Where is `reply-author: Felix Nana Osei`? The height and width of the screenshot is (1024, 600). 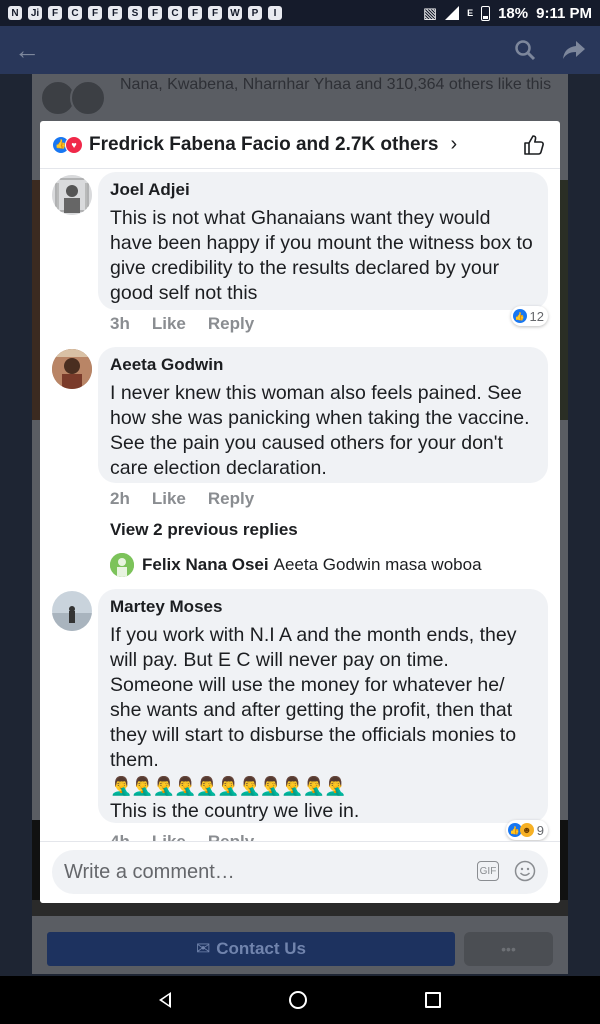
reply-author: Felix Nana Osei is located at coordinates (205, 565).